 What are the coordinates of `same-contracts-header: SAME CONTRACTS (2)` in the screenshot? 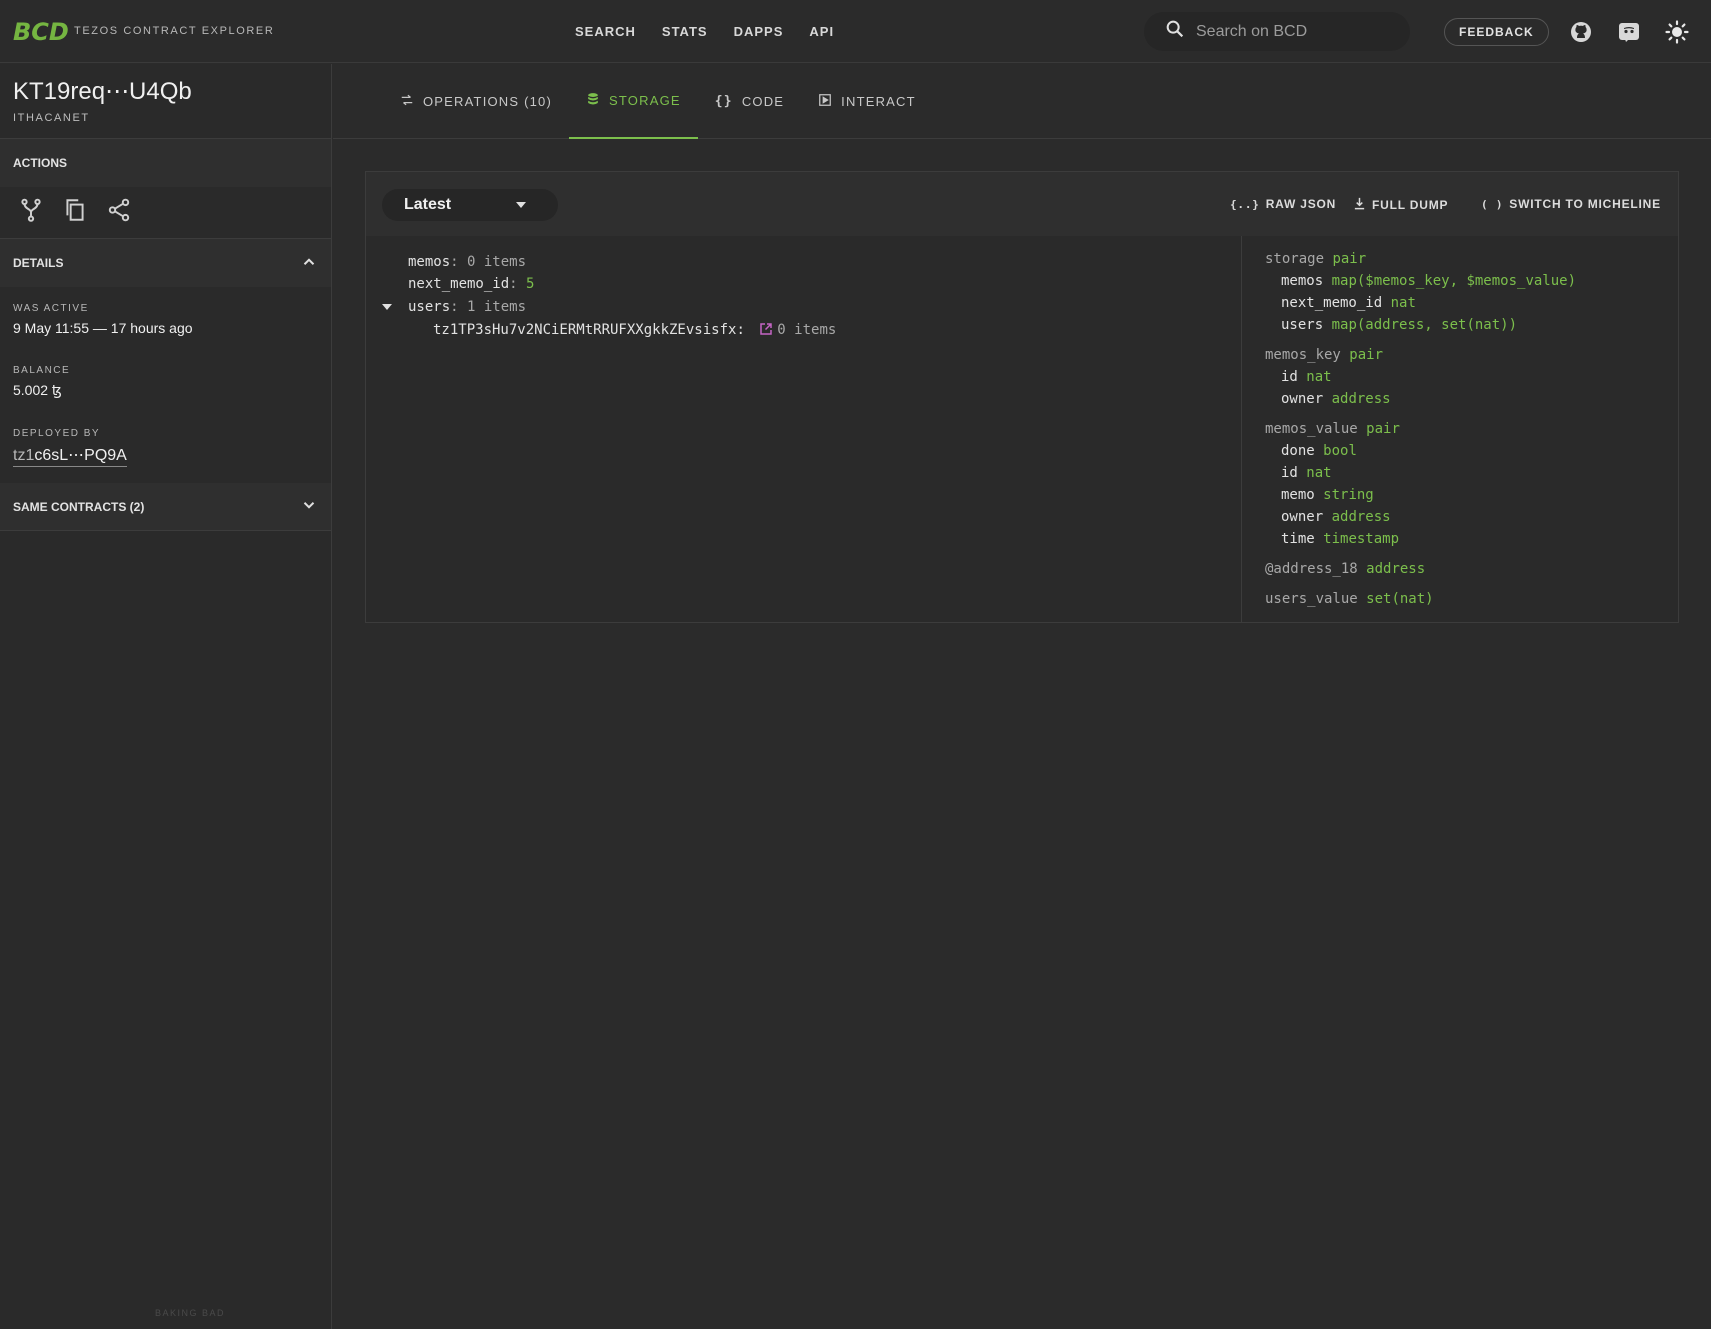 It's located at (165, 507).